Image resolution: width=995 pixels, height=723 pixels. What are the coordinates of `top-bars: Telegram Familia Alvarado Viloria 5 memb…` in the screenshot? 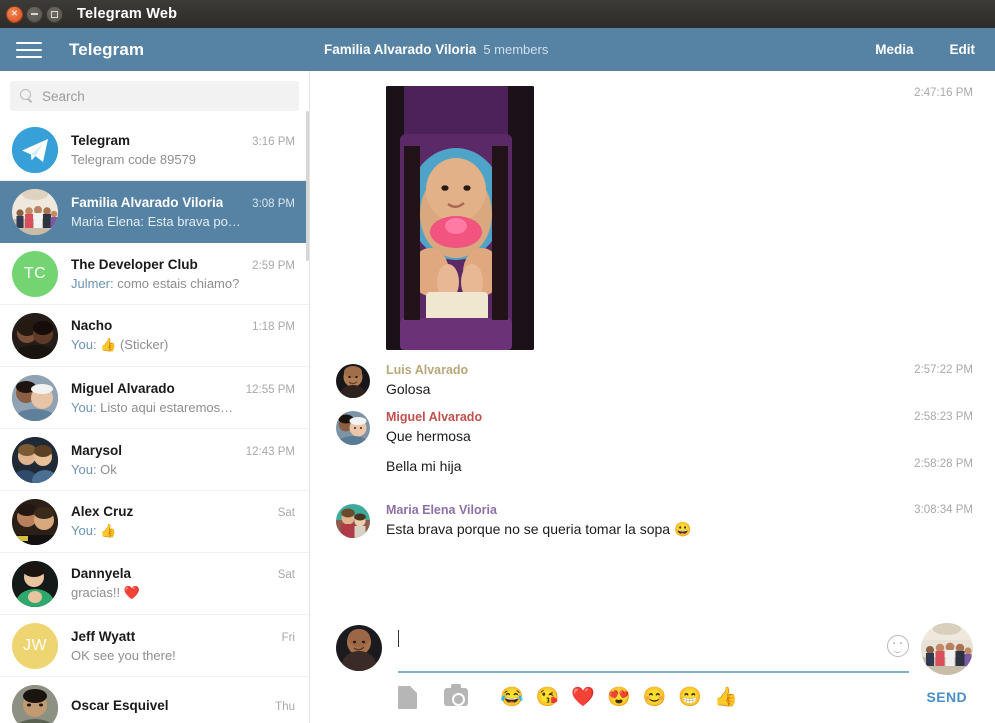 It's located at (497, 49).